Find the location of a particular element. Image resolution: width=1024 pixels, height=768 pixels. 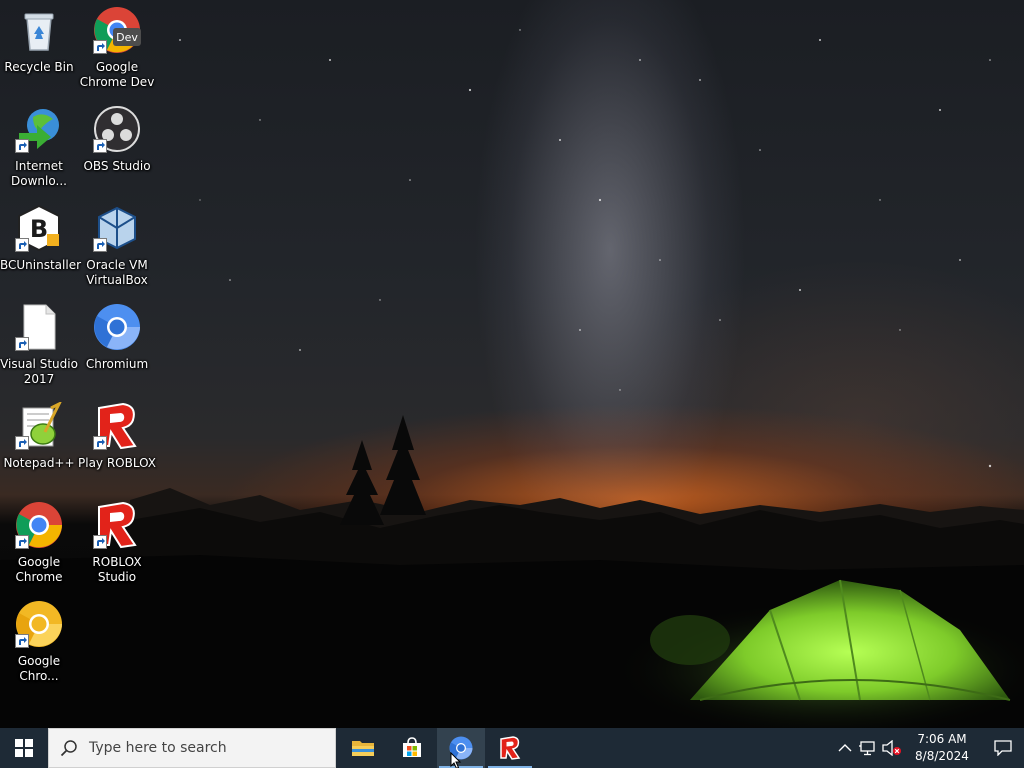

pine-trees is located at coordinates (383, 470).